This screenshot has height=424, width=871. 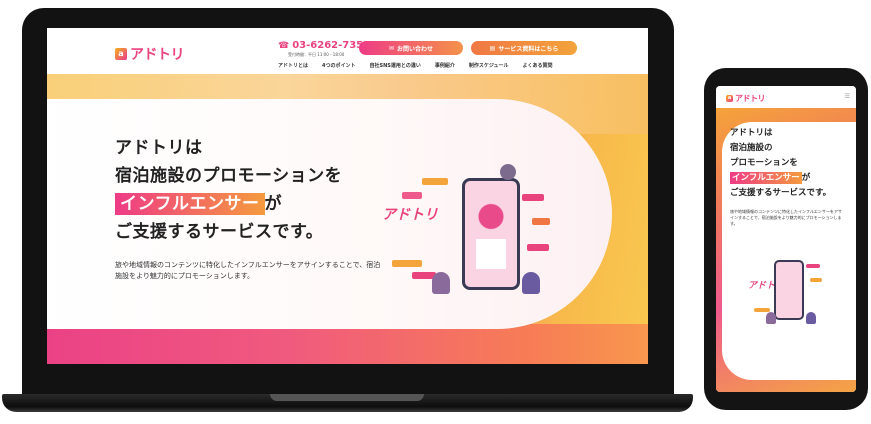 I want to click on phone-contact: ☎ 03-6262-7354 受付時間：平日 11:00 - 18:00, so click(x=324, y=49).